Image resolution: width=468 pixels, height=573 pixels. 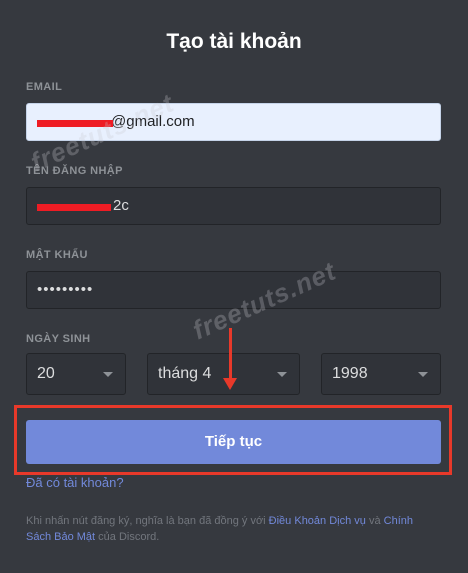 What do you see at coordinates (381, 374) in the screenshot?
I see `year-select: 1998` at bounding box center [381, 374].